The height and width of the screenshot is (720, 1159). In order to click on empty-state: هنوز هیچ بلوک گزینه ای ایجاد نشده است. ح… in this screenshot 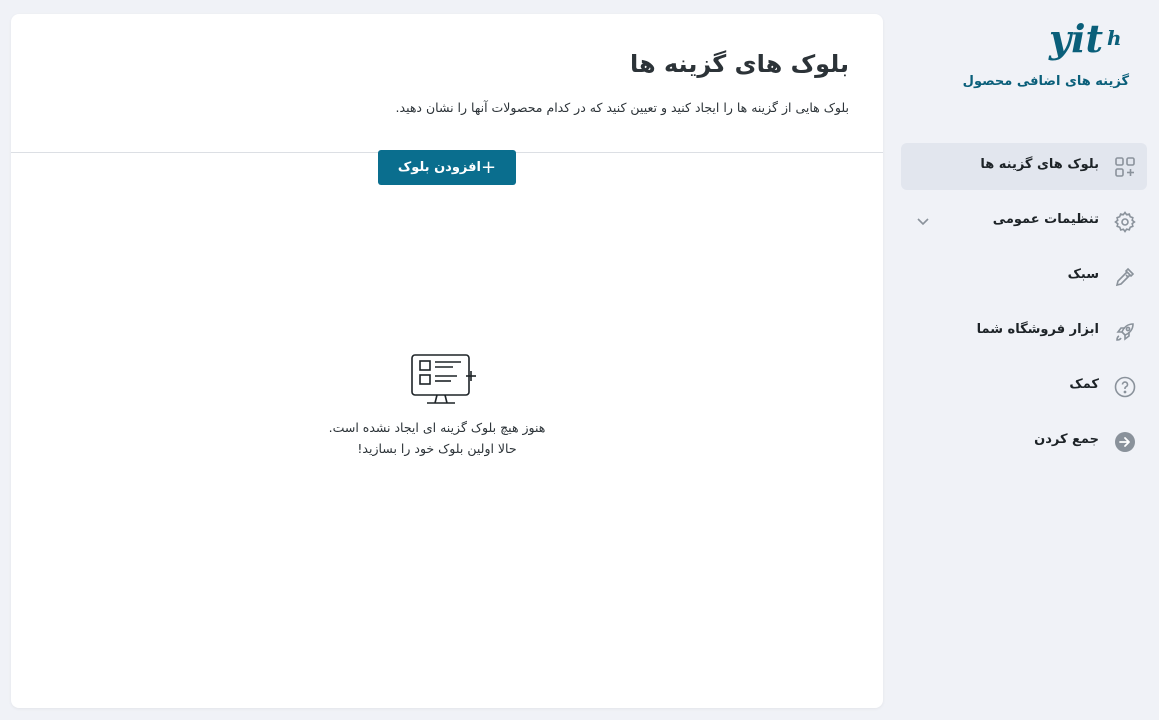, I will do `click(447, 405)`.